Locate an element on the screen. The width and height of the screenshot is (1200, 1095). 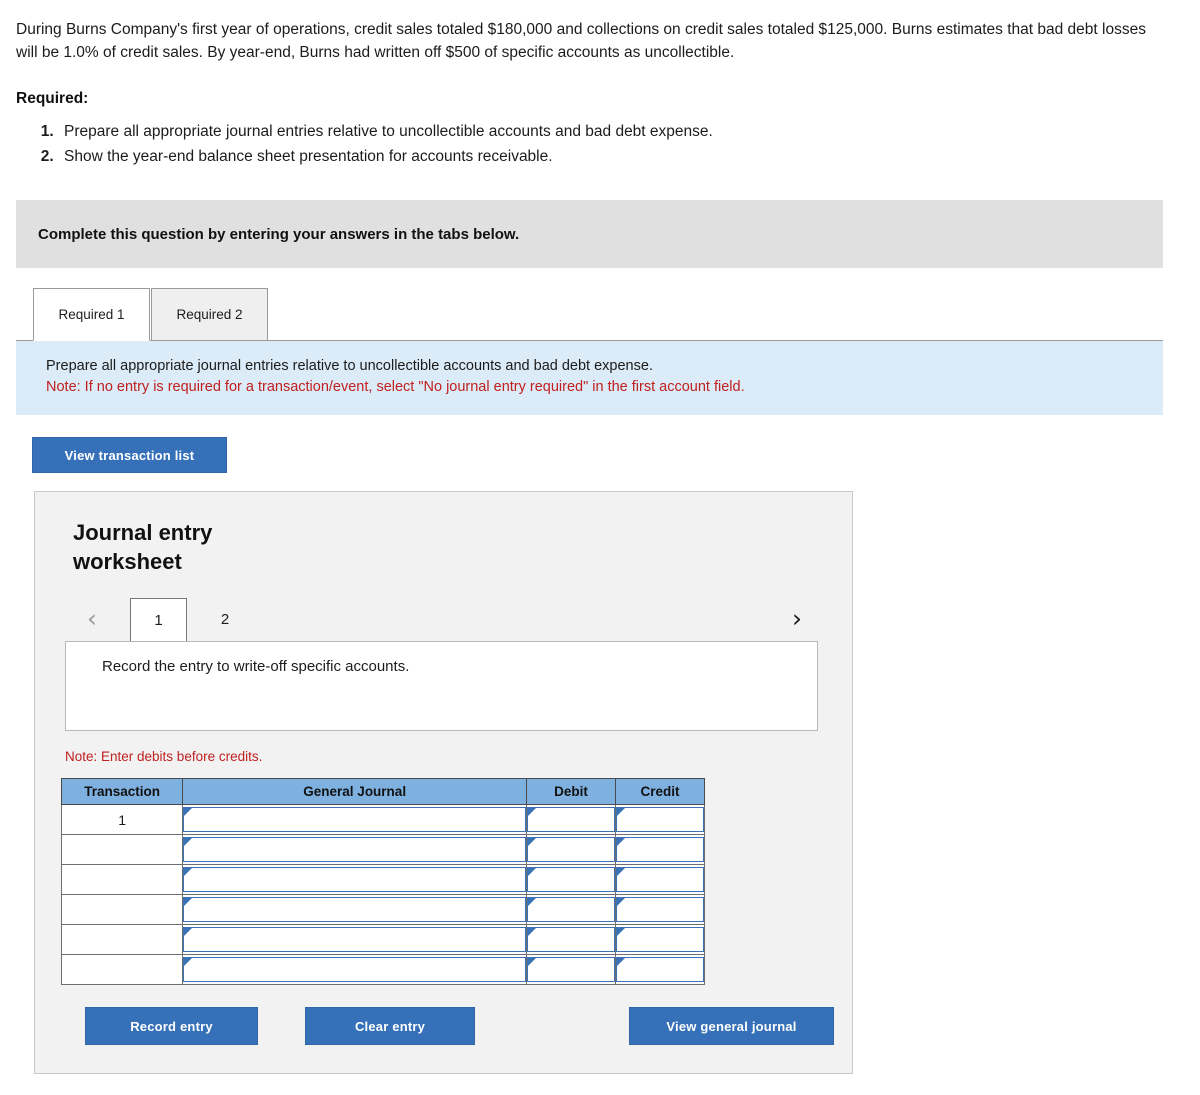
table-row: 1 is located at coordinates (382, 819).